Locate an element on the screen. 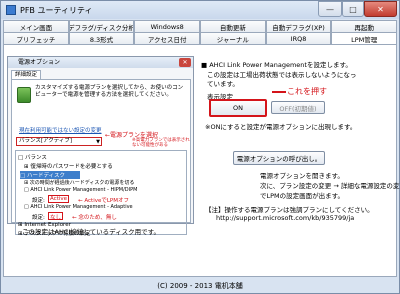 The image size is (400, 294). tree-hdd-off: ⊞ 次の時間が経過後ハードディスクの電源を切る is located at coordinates (79, 183).